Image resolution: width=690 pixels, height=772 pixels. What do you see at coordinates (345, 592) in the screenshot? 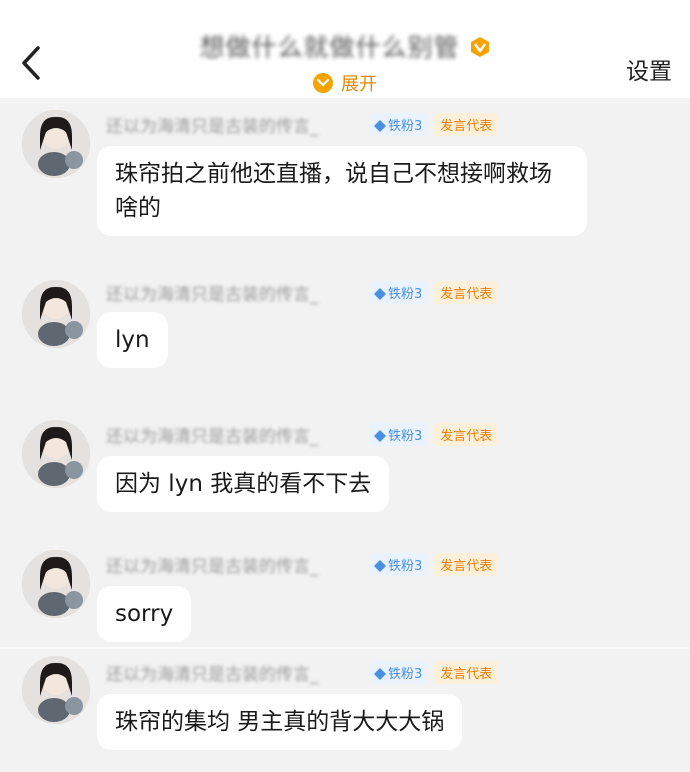
I see `chat-message: 还以为海清只是古装的传言_ 铁粉3 发言代表 sorry` at bounding box center [345, 592].